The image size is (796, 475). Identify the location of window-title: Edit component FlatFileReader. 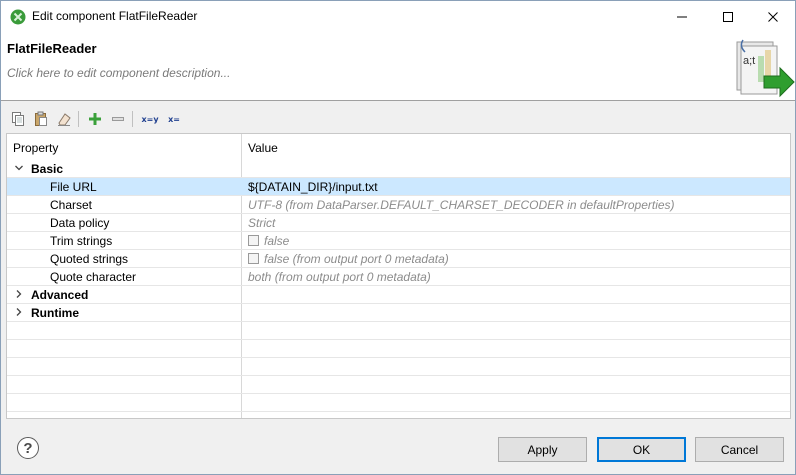
(115, 16).